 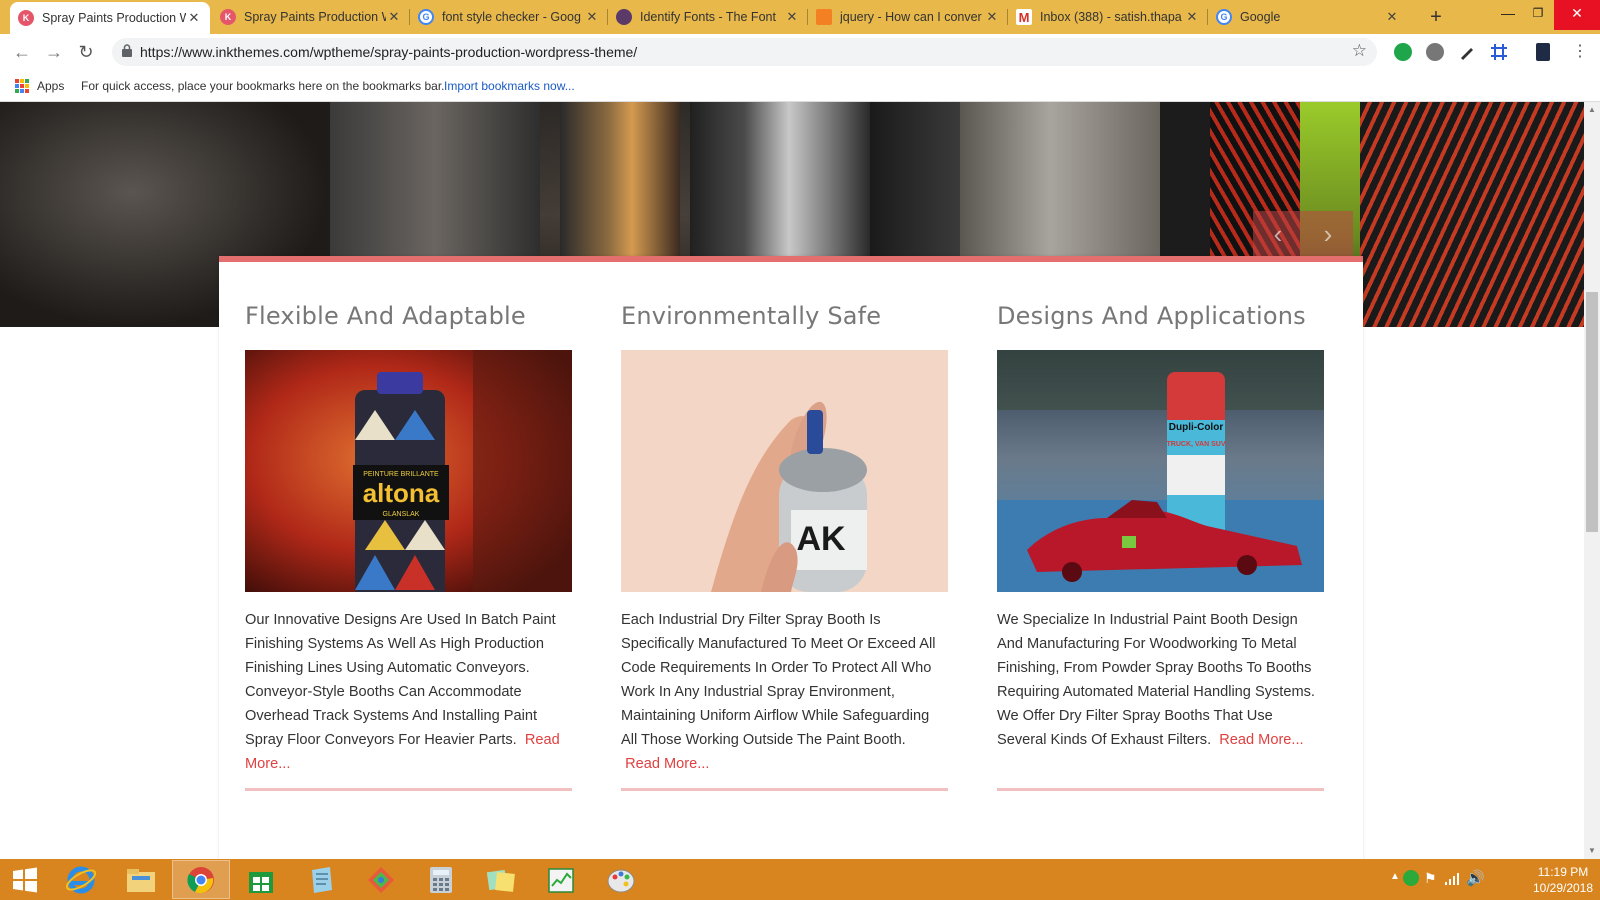 What do you see at coordinates (1592, 851) in the screenshot?
I see `scroll-down-arrow-icon: ▼` at bounding box center [1592, 851].